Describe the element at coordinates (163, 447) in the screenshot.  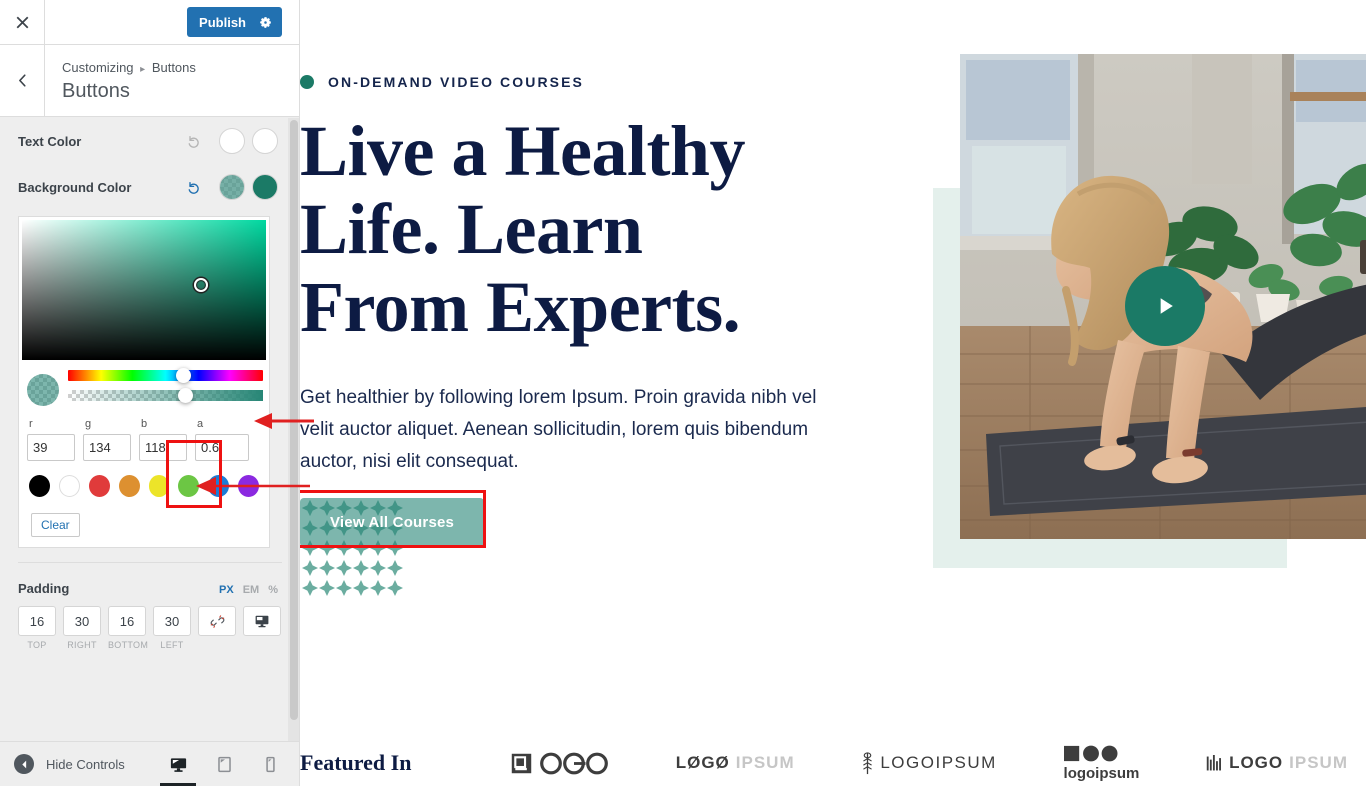
I see `b-input` at that location.